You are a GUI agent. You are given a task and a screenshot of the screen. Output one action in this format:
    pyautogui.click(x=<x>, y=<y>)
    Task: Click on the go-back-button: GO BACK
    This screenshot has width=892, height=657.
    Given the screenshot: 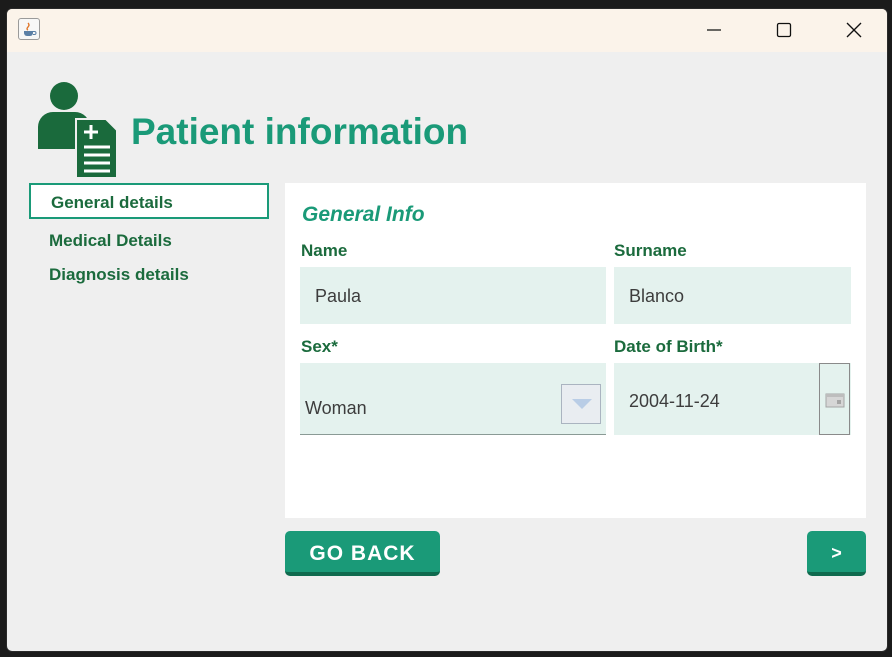 What is the action you would take?
    pyautogui.click(x=362, y=553)
    